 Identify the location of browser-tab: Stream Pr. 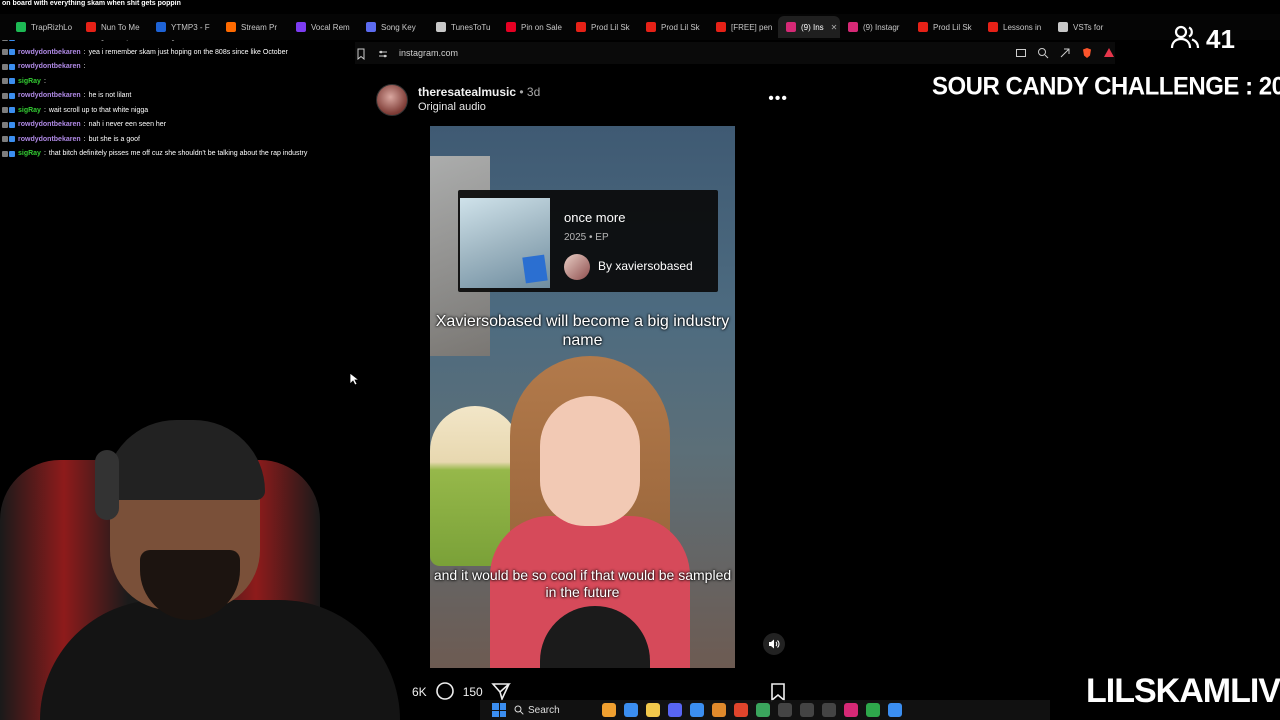
(253, 27).